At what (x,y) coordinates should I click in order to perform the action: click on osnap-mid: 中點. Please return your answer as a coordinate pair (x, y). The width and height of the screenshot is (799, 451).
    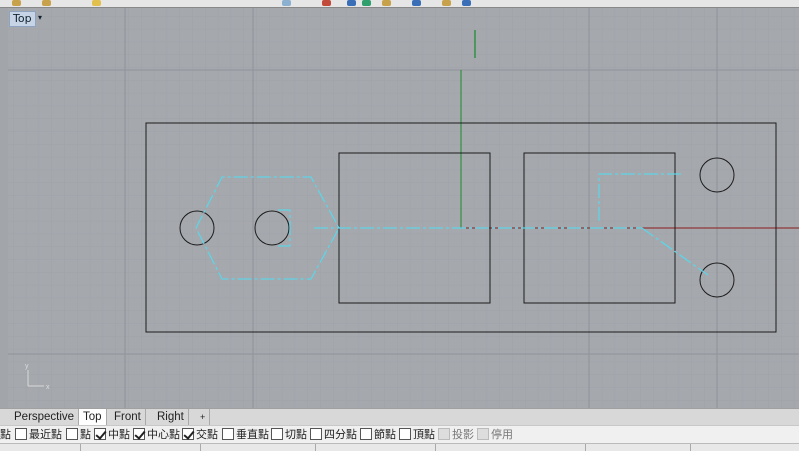
    Looking at the image, I should click on (112, 435).